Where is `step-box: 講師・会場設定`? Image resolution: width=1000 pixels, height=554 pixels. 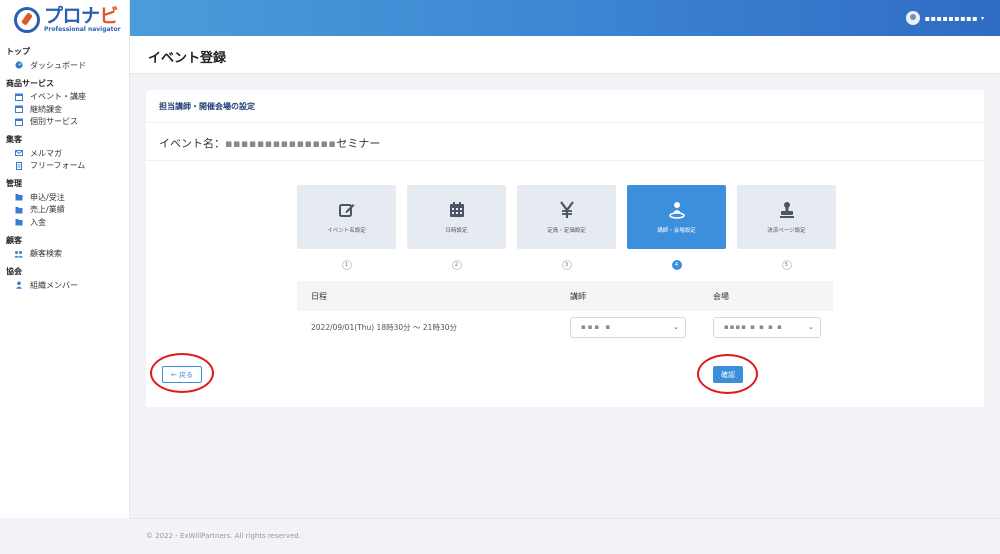
step-box: 講師・会場設定 is located at coordinates (676, 217).